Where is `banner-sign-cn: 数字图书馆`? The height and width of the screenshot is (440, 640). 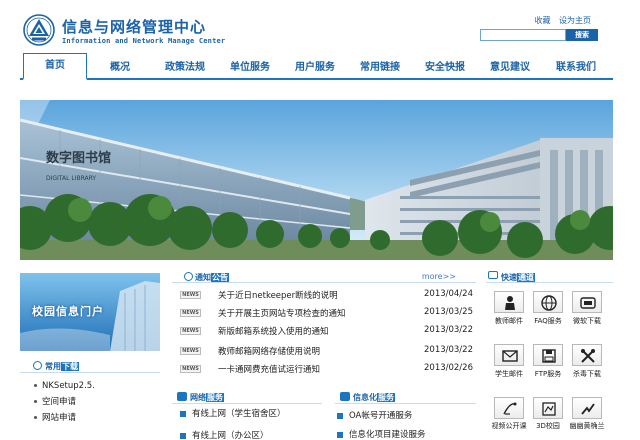
banner-sign-cn: 数字图书馆 is located at coordinates (78, 158).